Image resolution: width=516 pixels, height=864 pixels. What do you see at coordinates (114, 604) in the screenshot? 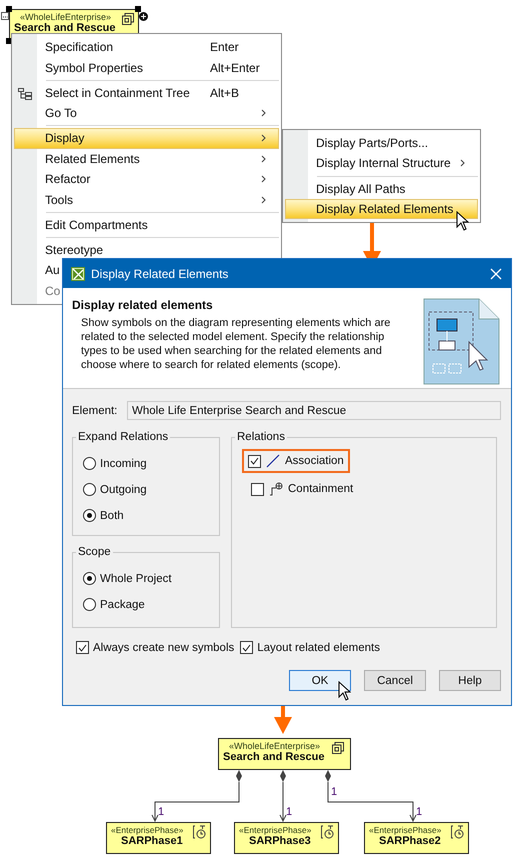
I see `radio-option: Package` at bounding box center [114, 604].